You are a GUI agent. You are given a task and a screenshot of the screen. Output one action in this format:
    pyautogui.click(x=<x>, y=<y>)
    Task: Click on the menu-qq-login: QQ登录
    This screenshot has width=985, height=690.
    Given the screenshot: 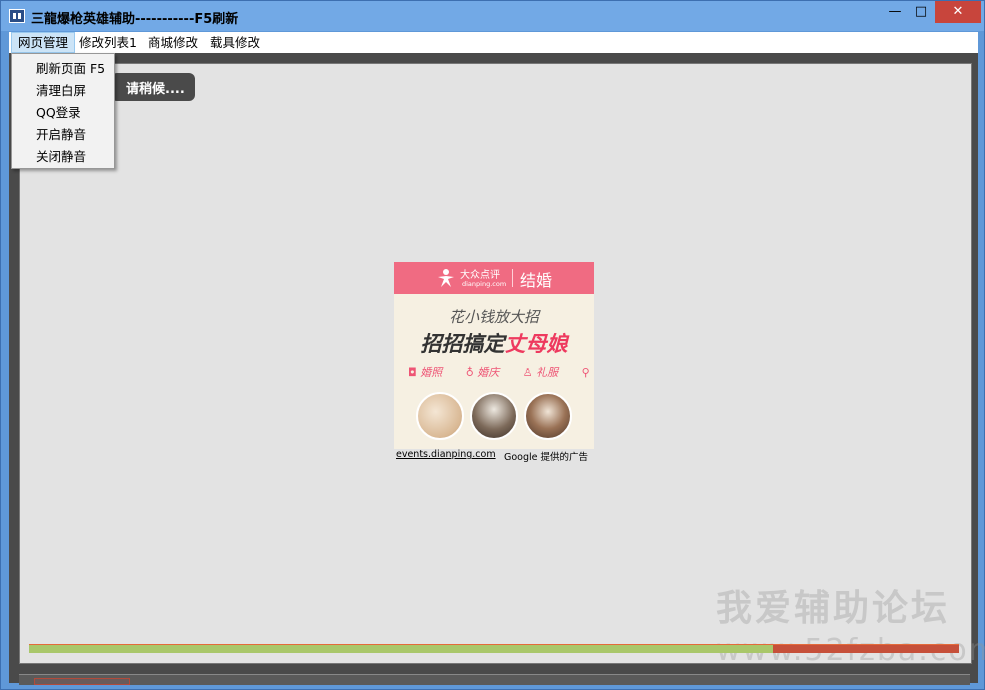 What is the action you would take?
    pyautogui.click(x=63, y=113)
    